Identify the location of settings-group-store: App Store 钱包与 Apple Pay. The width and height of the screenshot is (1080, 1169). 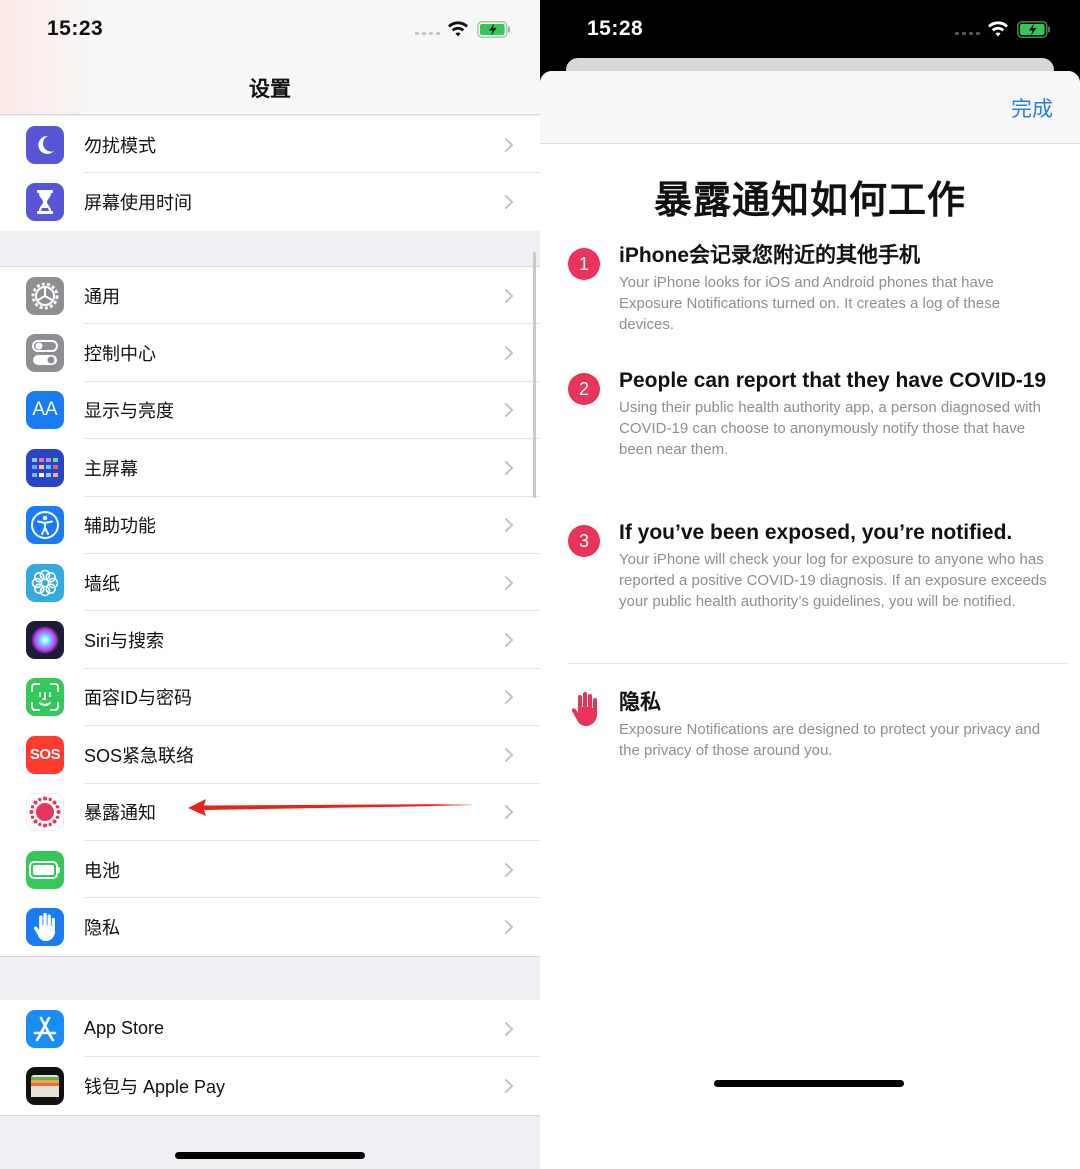
(270, 1058).